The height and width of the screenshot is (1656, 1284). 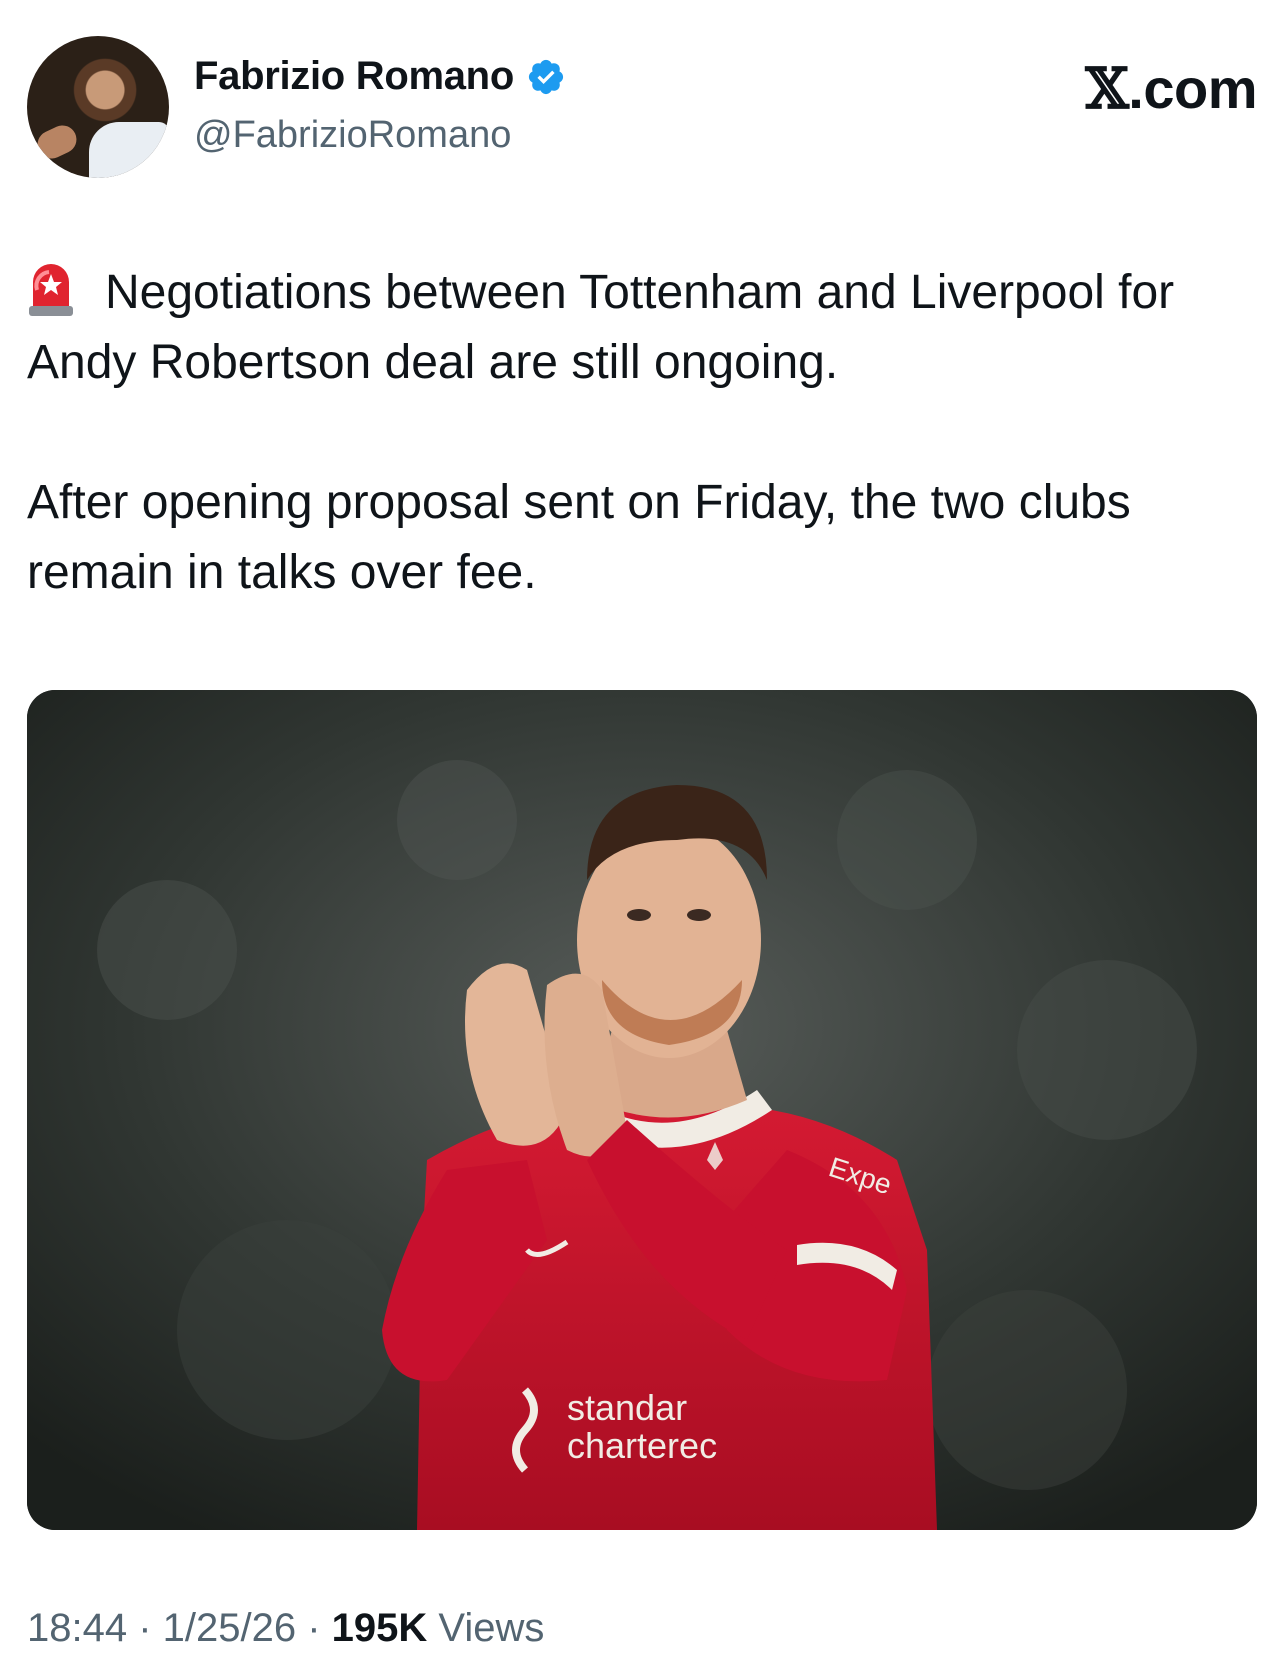 I want to click on avatar, so click(x=98, y=107).